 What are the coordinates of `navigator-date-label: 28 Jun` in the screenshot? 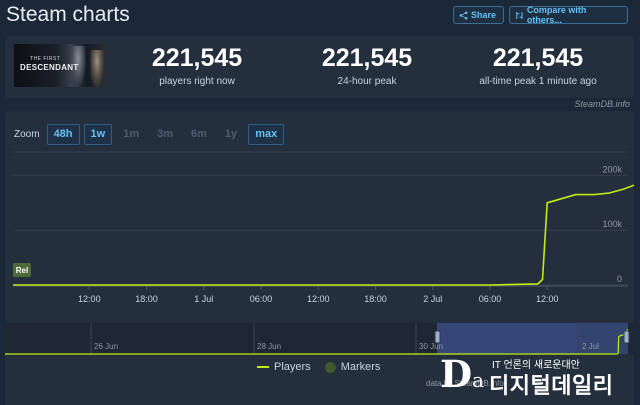 It's located at (269, 346).